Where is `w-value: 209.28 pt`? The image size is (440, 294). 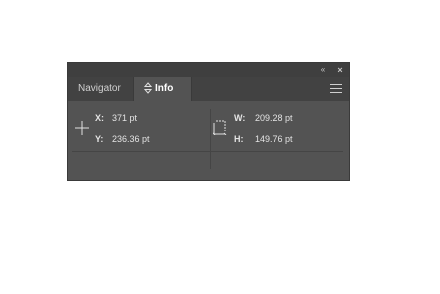
w-value: 209.28 pt is located at coordinates (274, 118).